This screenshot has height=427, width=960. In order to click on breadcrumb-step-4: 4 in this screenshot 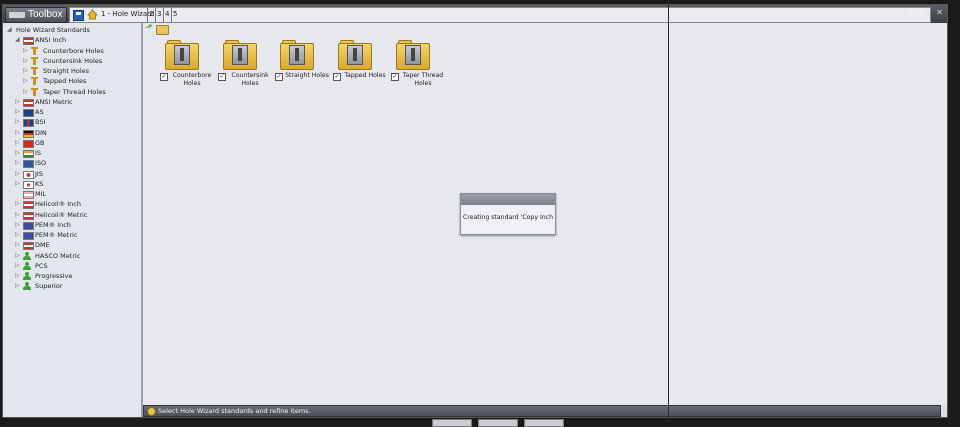, I will do `click(167, 14)`.